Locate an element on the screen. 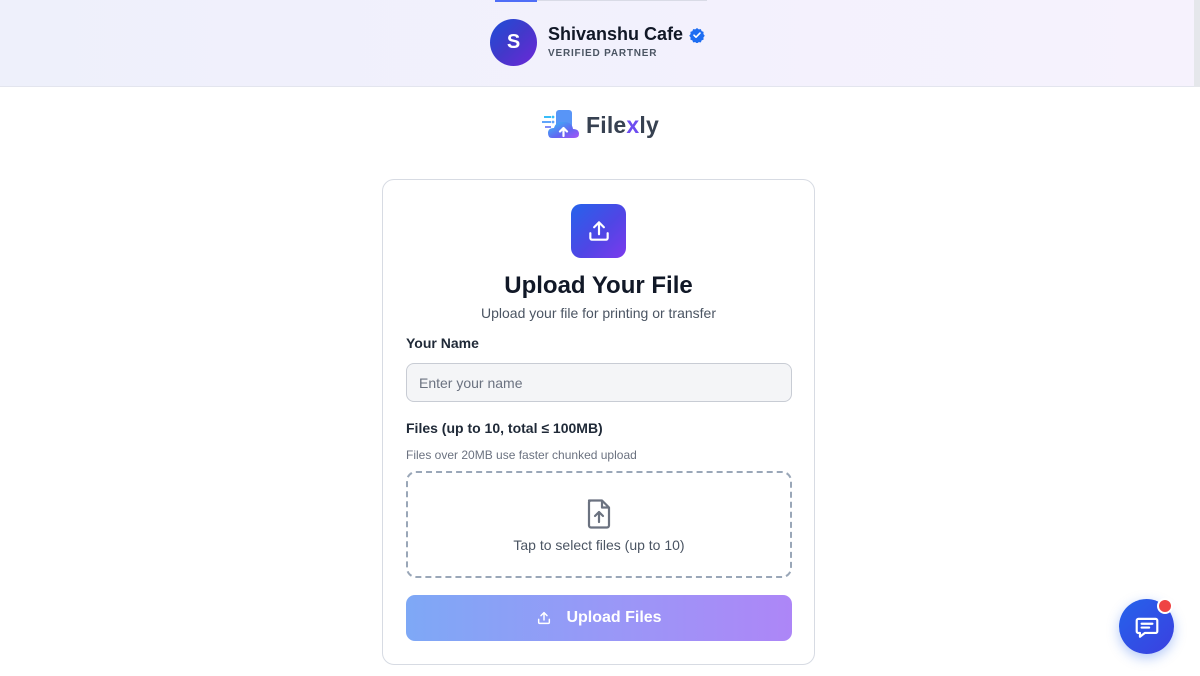 Image resolution: width=1200 pixels, height=676 pixels. notification-dot is located at coordinates (1165, 606).